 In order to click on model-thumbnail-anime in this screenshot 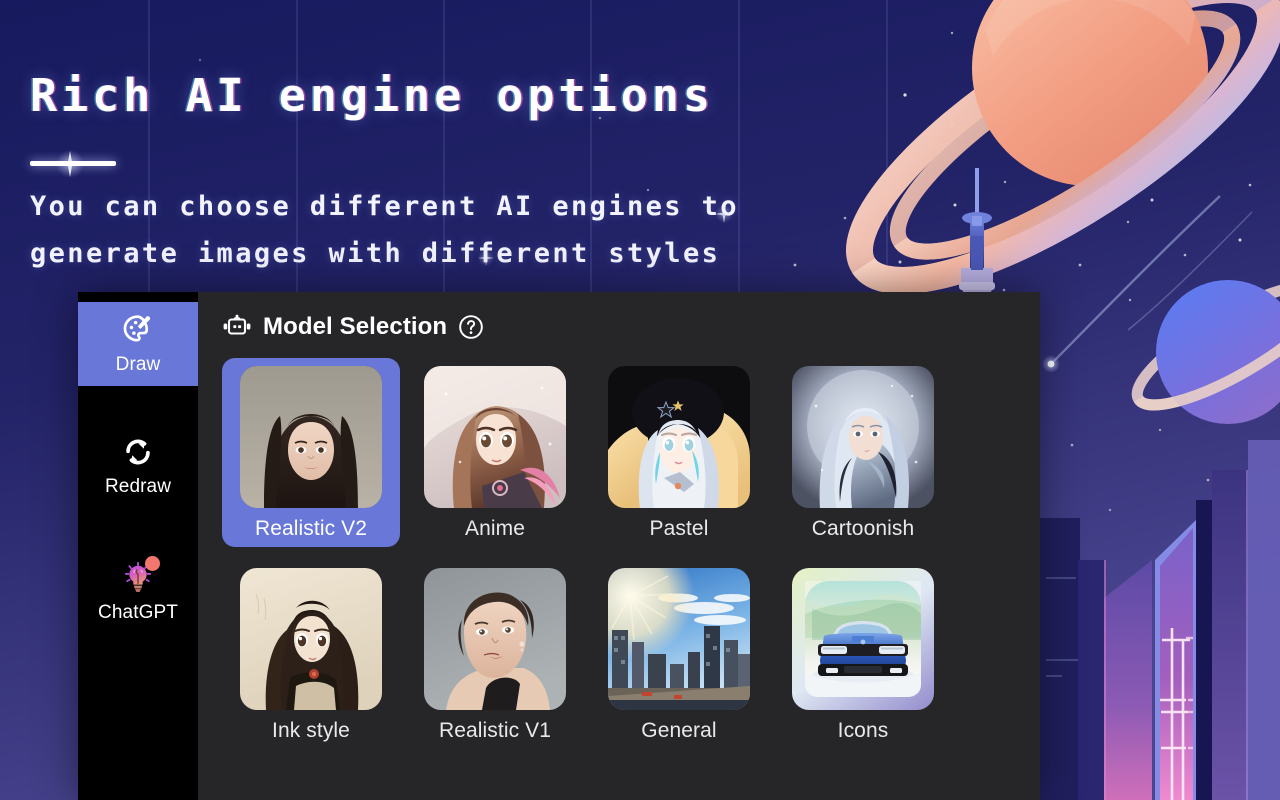, I will do `click(495, 437)`.